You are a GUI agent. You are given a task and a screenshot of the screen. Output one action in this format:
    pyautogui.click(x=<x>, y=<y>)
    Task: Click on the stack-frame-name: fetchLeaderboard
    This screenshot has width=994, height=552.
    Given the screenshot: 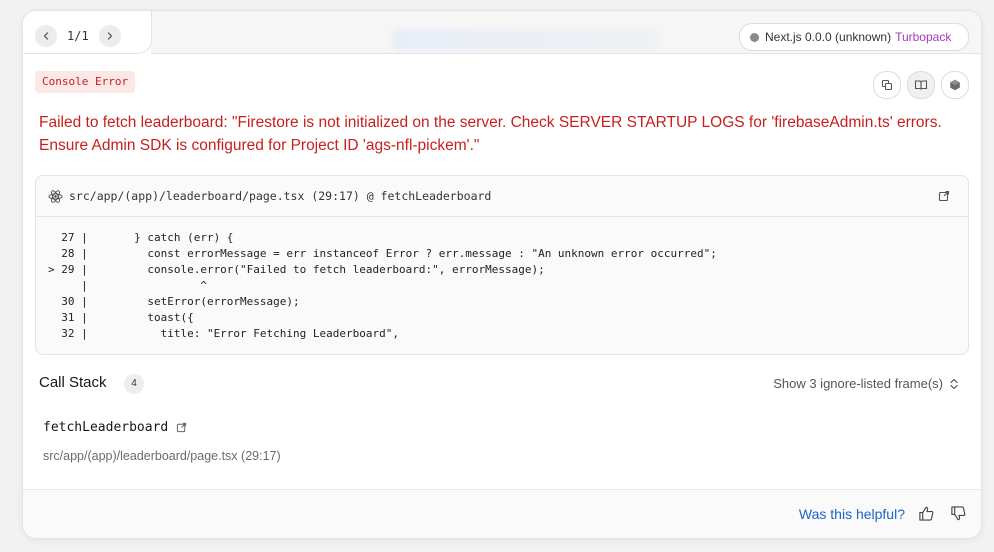 What is the action you would take?
    pyautogui.click(x=106, y=427)
    